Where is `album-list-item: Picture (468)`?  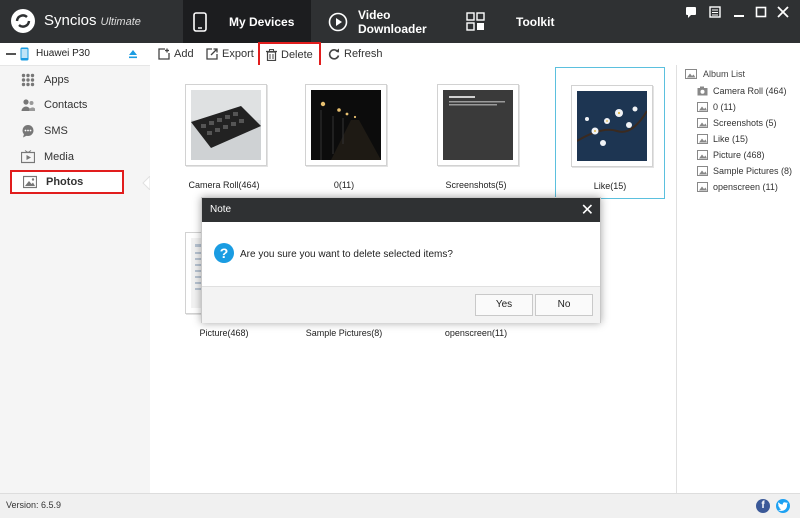 album-list-item: Picture (468) is located at coordinates (731, 155).